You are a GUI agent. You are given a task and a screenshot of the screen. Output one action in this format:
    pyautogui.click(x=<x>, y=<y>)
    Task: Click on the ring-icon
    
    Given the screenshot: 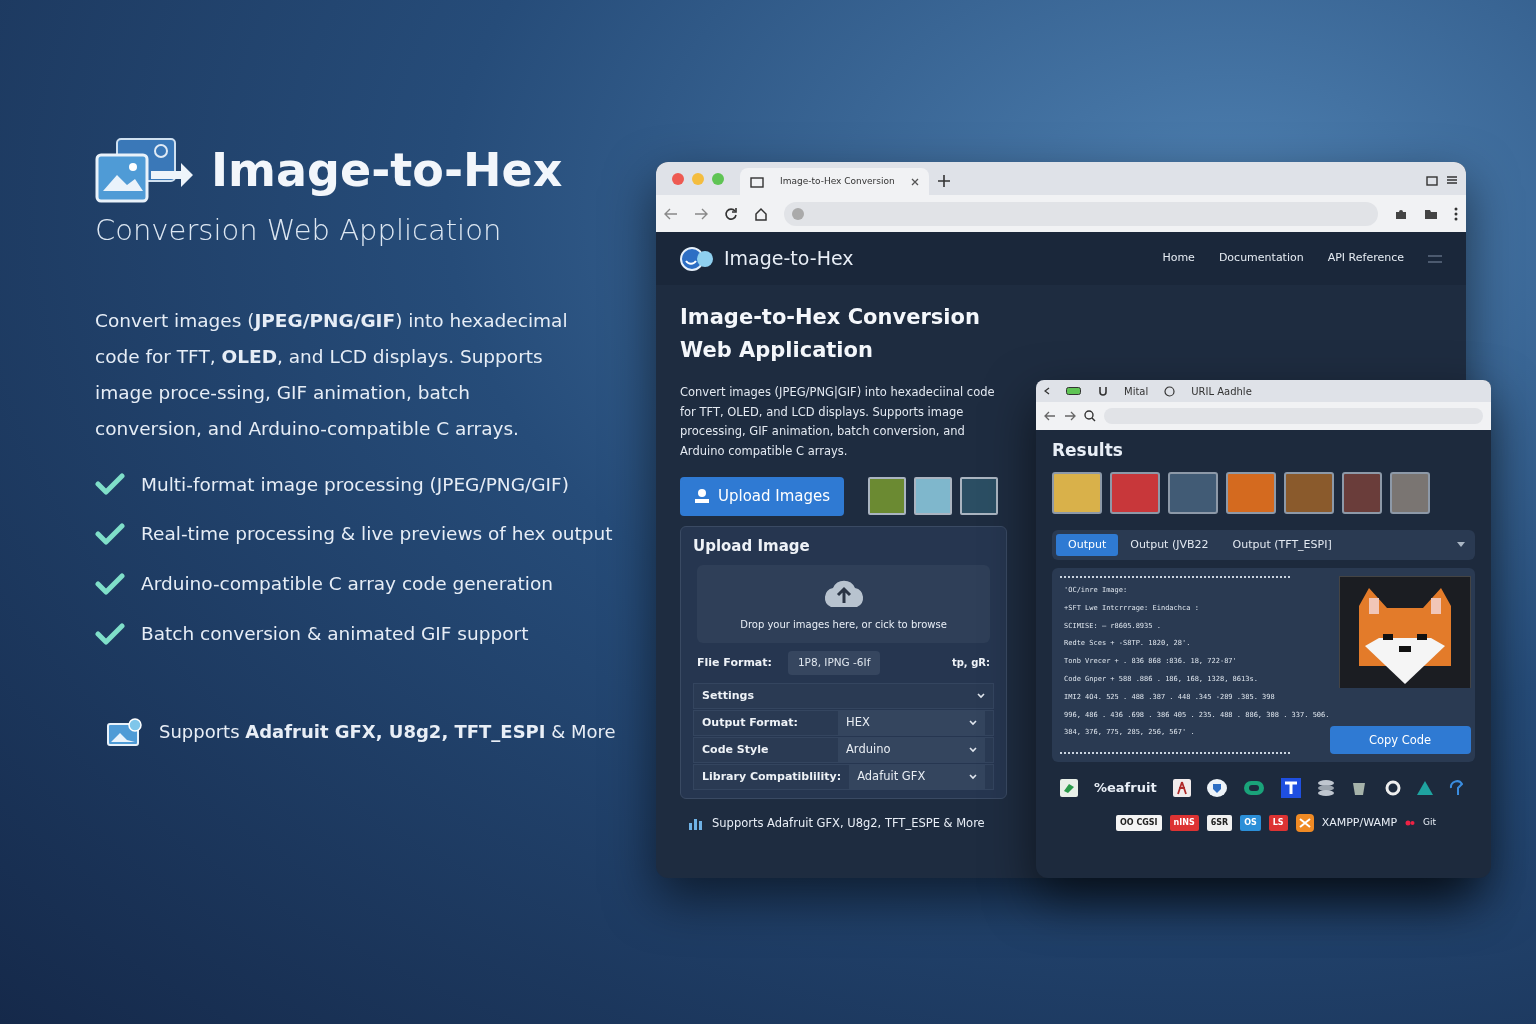 What is the action you would take?
    pyautogui.click(x=1392, y=788)
    